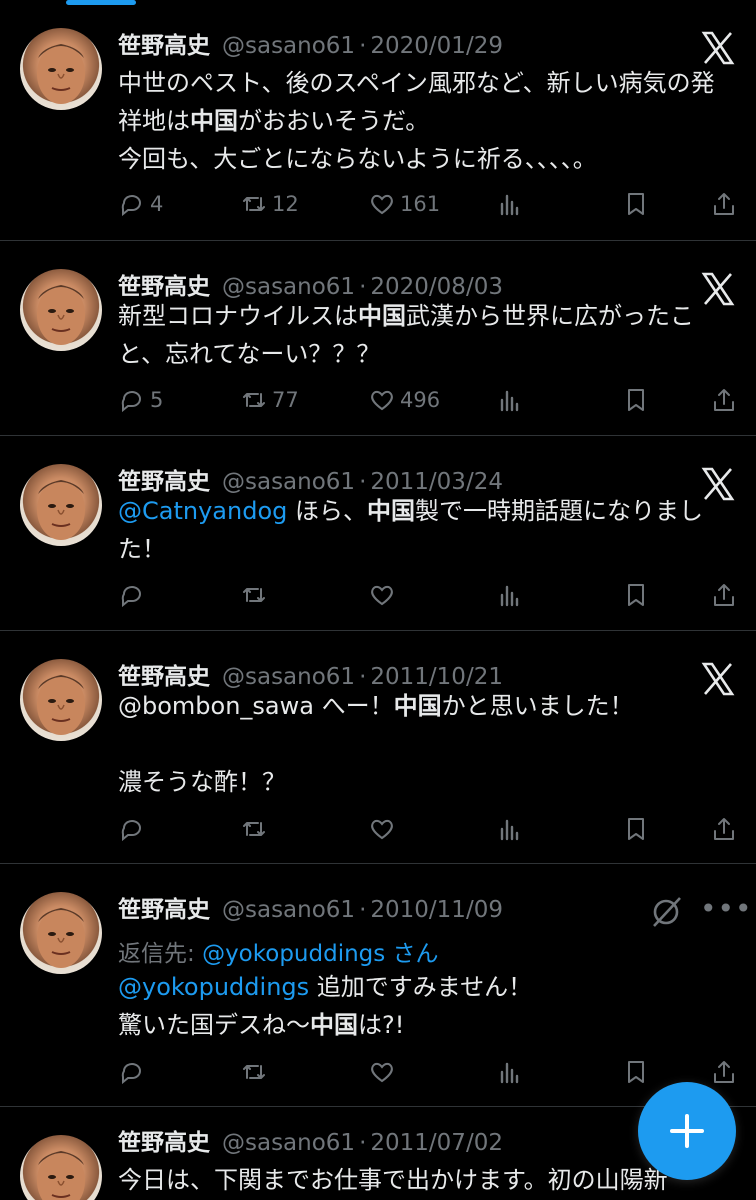 The width and height of the screenshot is (756, 1200). Describe the element at coordinates (285, 400) in the screenshot. I see `retweet-count: 77` at that location.